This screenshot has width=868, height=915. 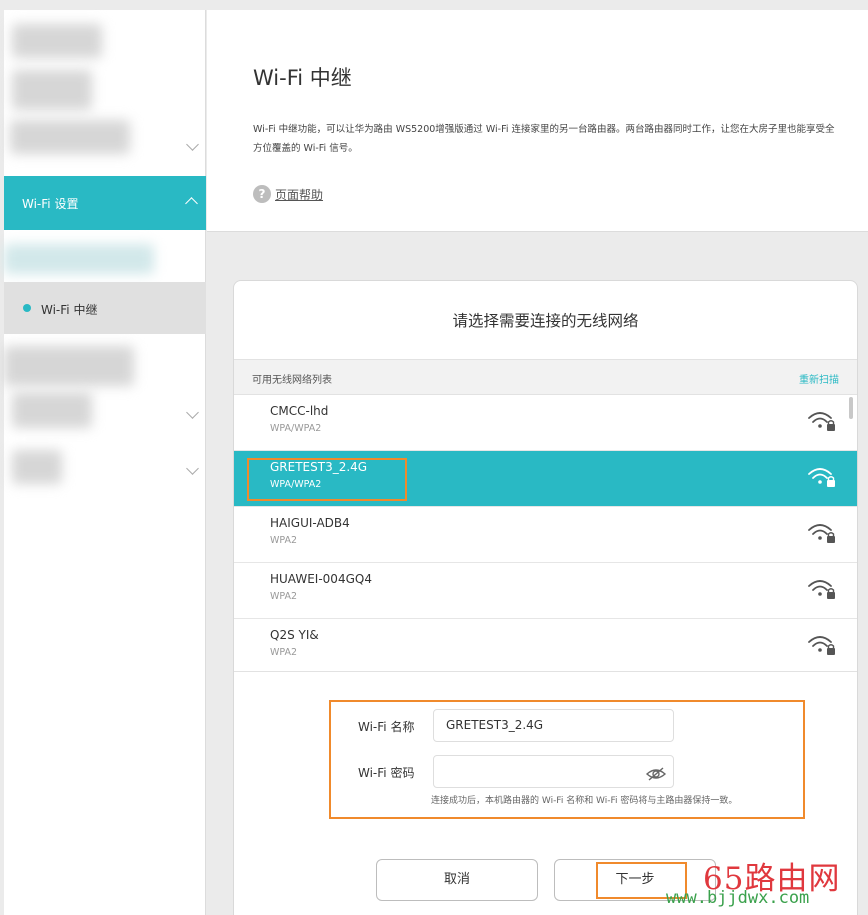 What do you see at coordinates (545, 645) in the screenshot?
I see `network-row: Q2S YI& WPA2` at bounding box center [545, 645].